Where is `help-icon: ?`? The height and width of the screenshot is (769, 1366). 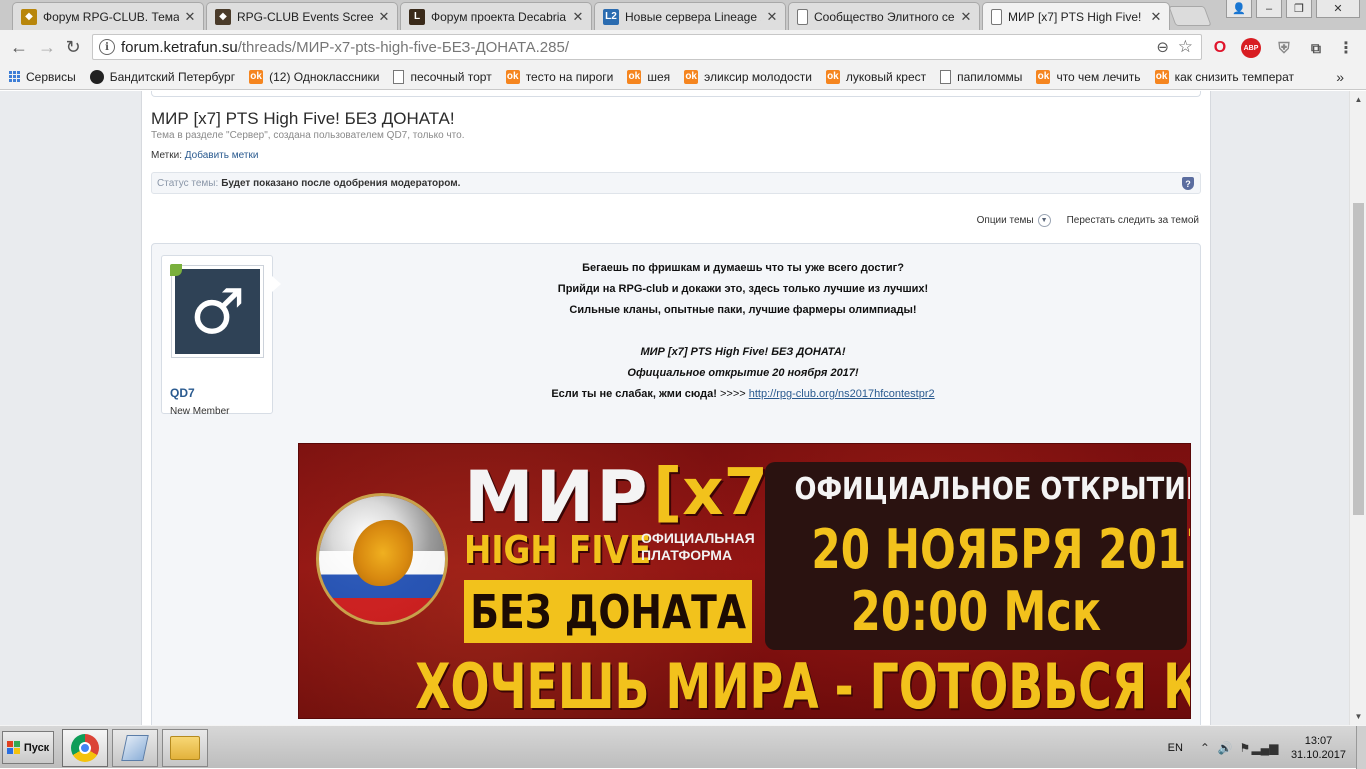
help-icon: ? is located at coordinates (1188, 183).